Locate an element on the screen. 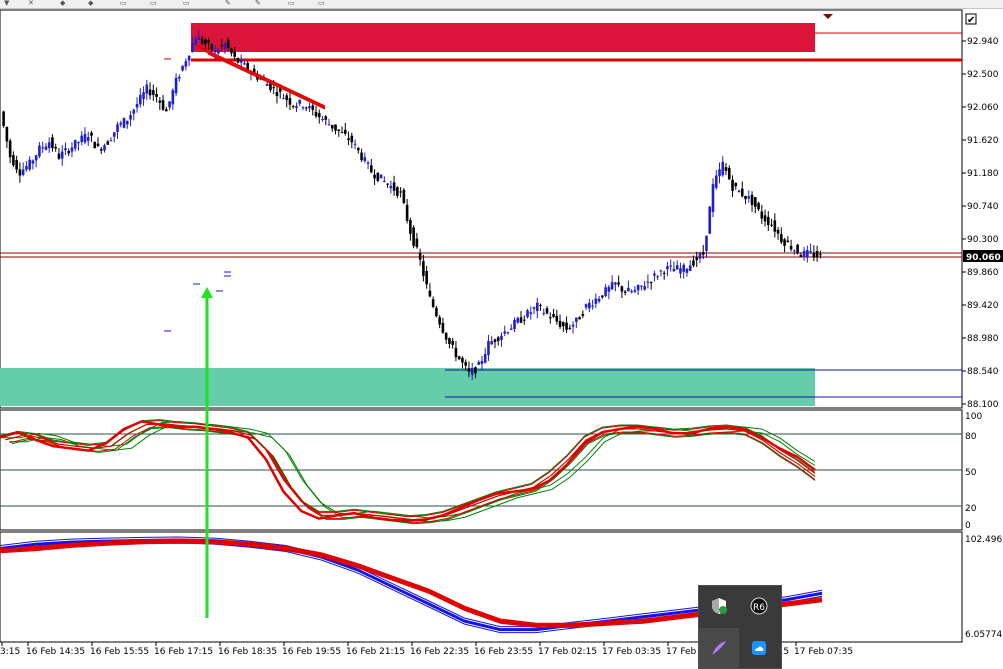 Image resolution: width=1003 pixels, height=669 pixels. price-label: 90.740 is located at coordinates (983, 207).